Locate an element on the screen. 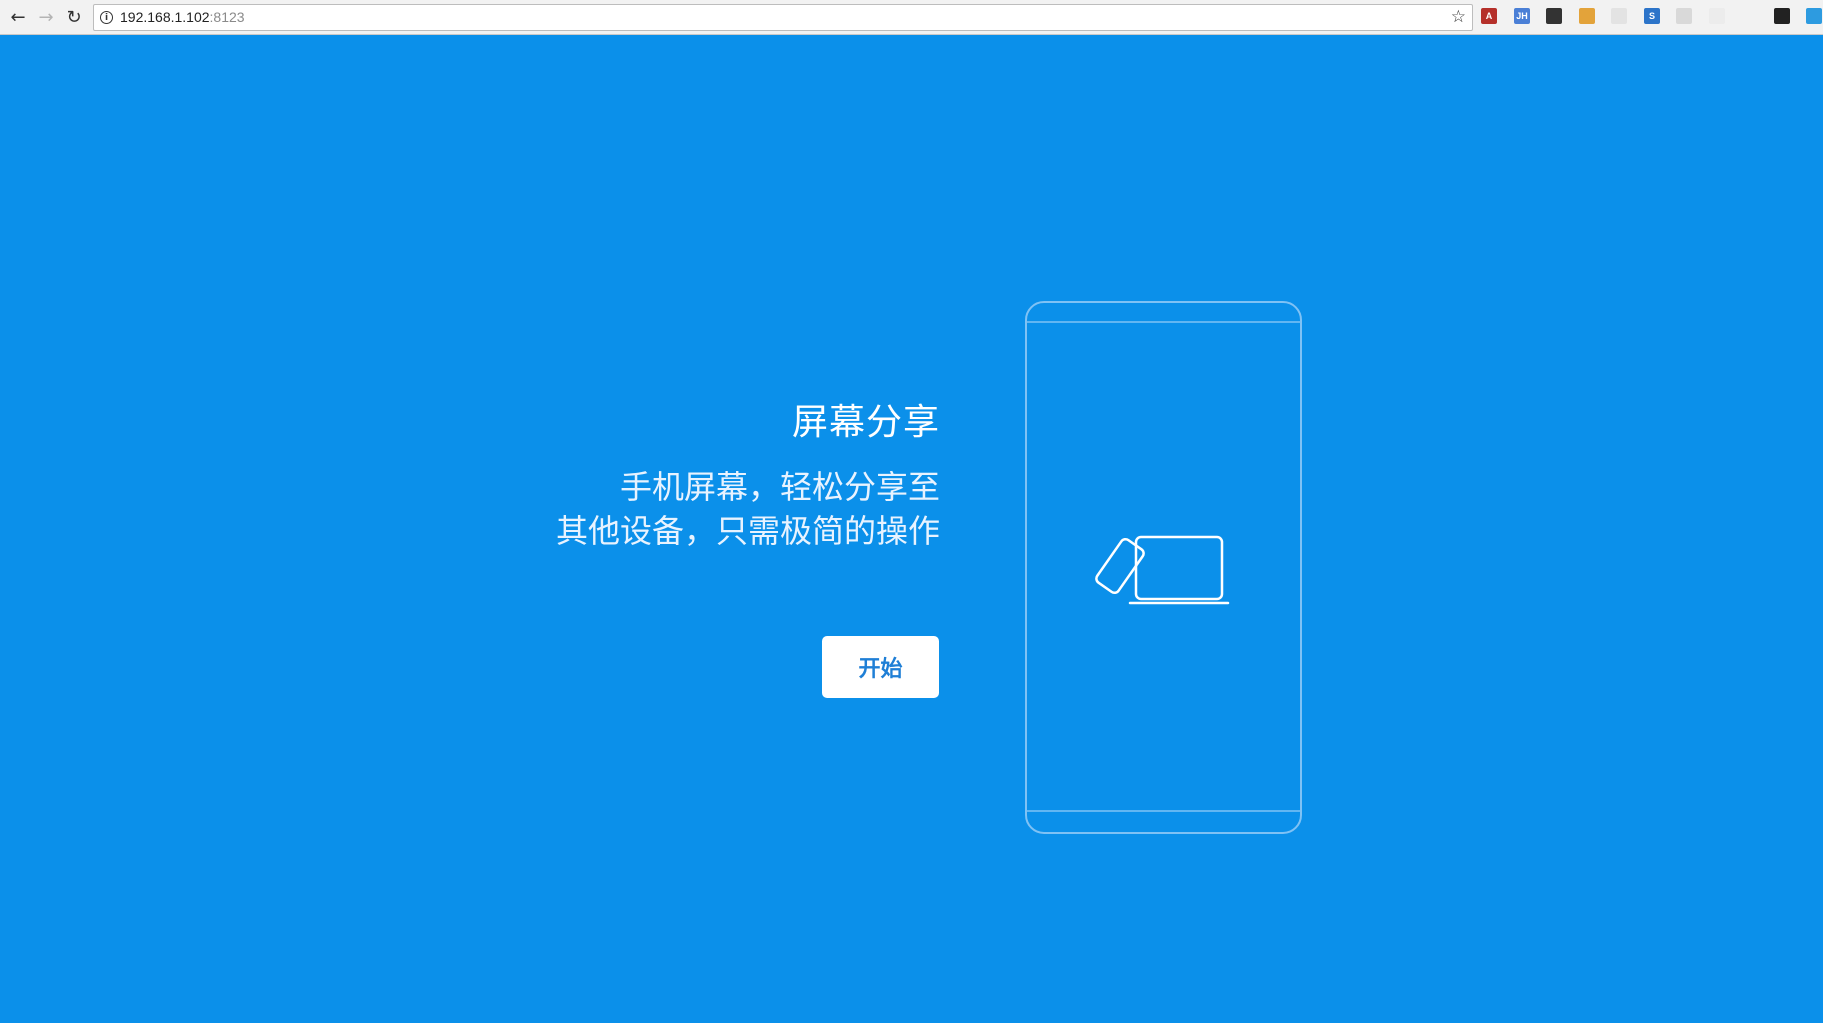 The height and width of the screenshot is (1023, 1823). bookmark-star-icon: ☆ is located at coordinates (1458, 17).